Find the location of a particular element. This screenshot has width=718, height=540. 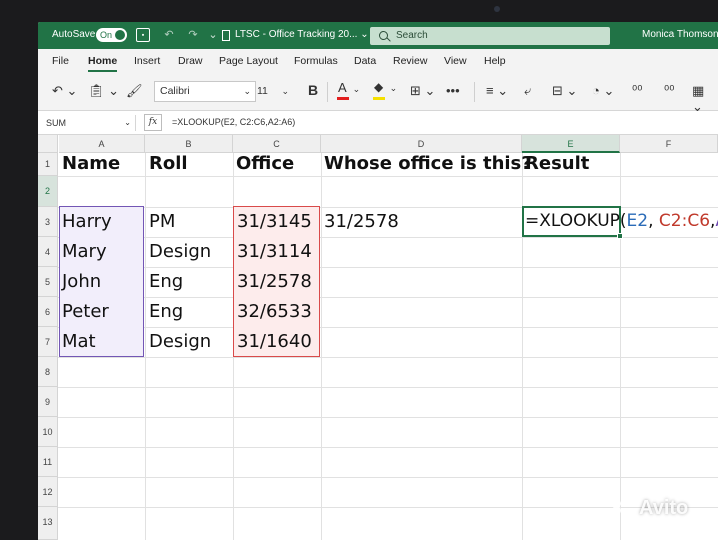

save-icon: ▪ is located at coordinates (143, 35).